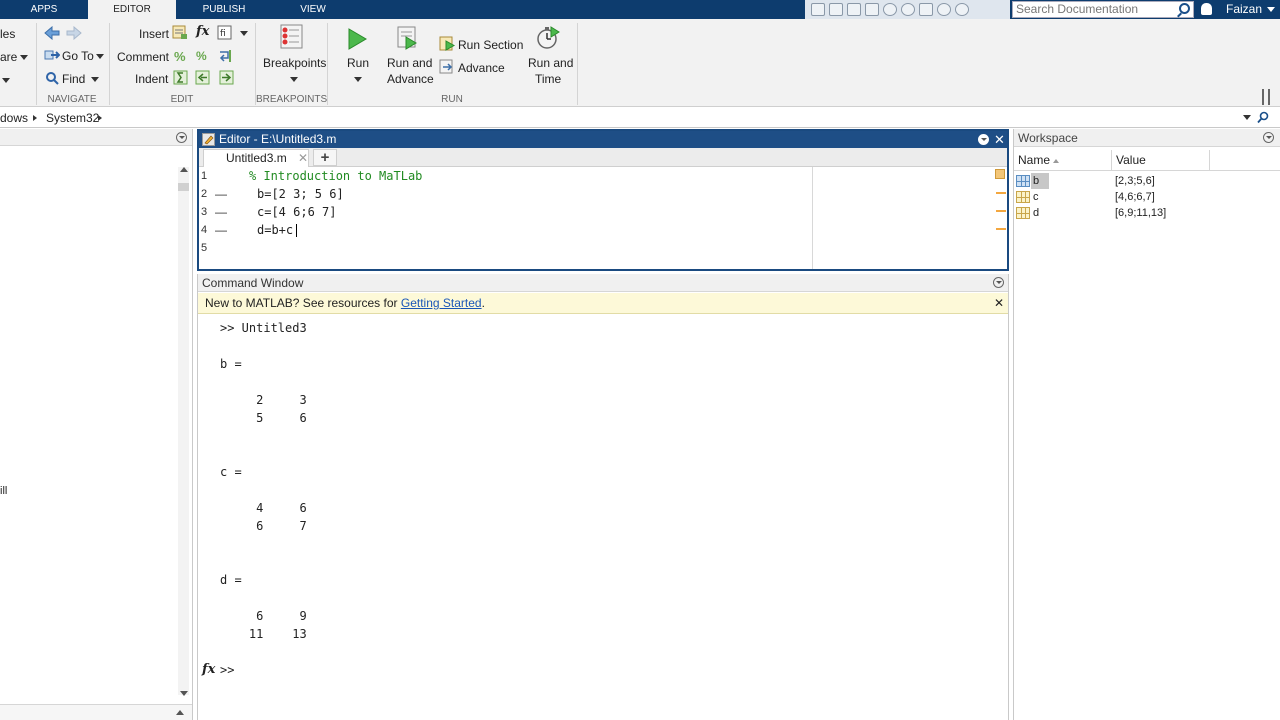 The width and height of the screenshot is (1280, 720). I want to click on column-header-value: Value, so click(1131, 160).